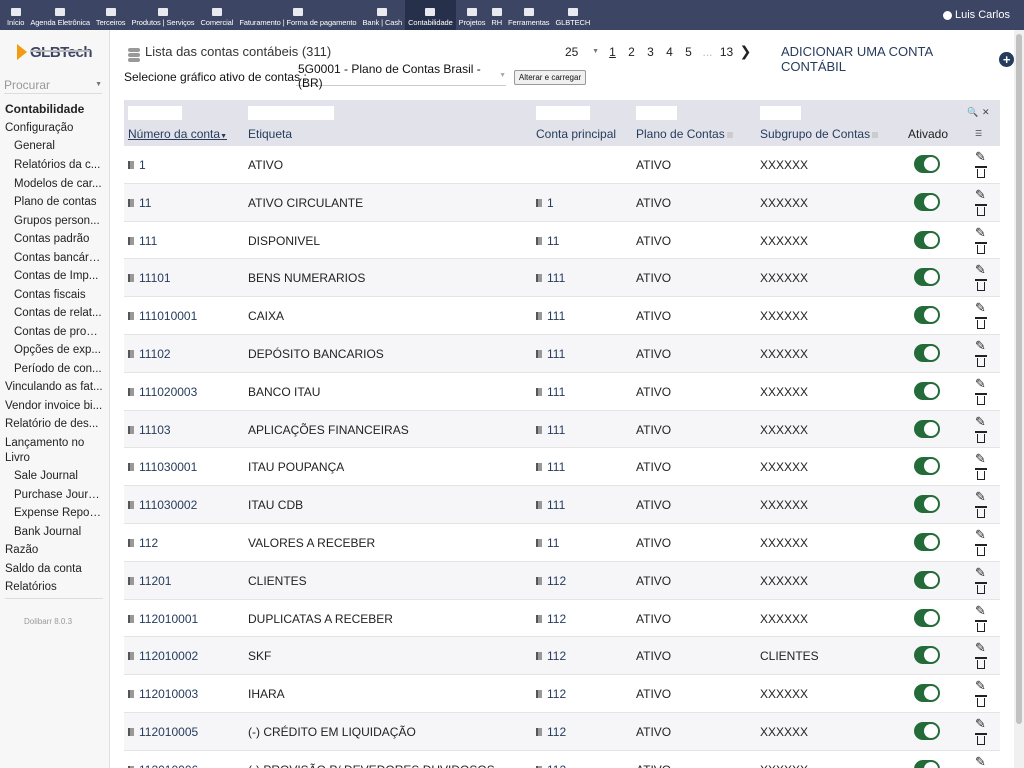  I want to click on top-nav-faturamento: Faturamento | Forma de pagamento, so click(297, 15).